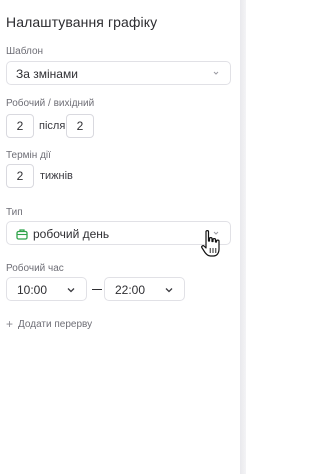  What do you see at coordinates (25, 51) in the screenshot?
I see `template-label: Шаблон` at bounding box center [25, 51].